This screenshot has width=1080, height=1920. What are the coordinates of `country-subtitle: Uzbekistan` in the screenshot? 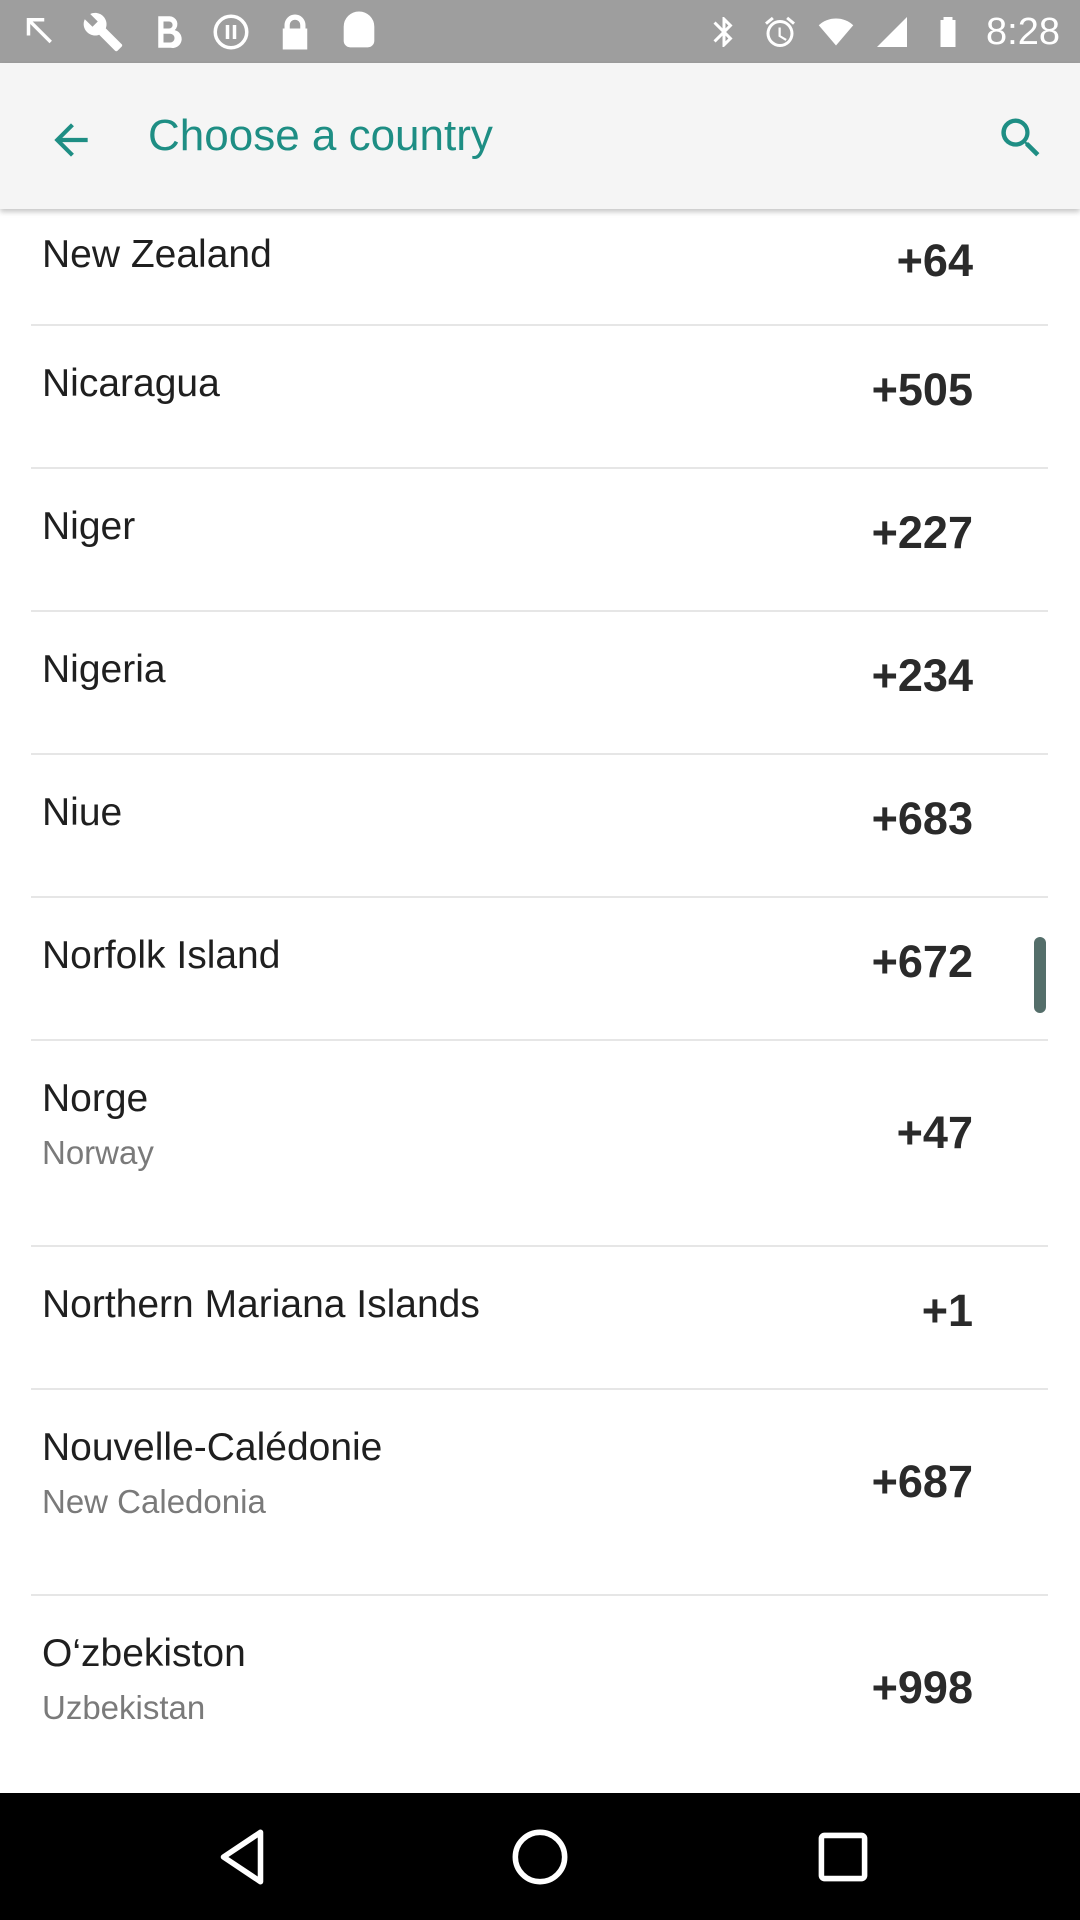 It's located at (124, 1707).